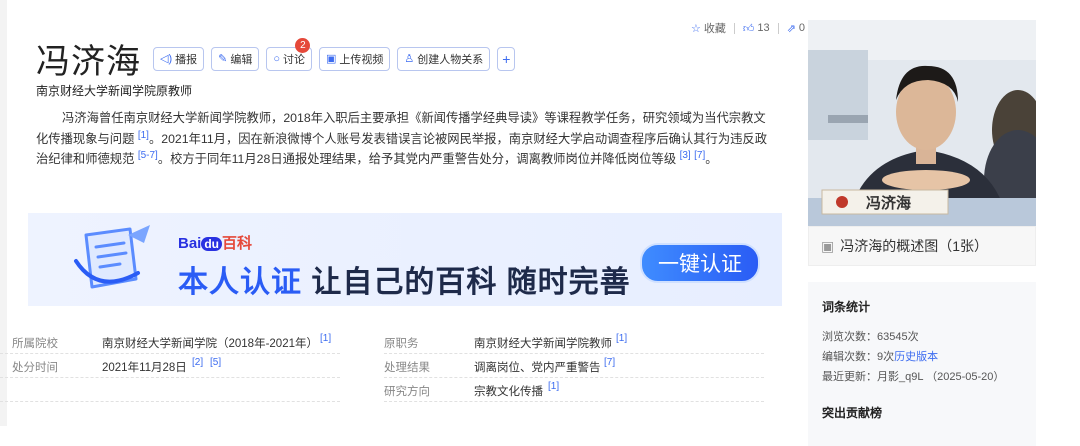 The width and height of the screenshot is (1080, 446). I want to click on reference-link: [5-7], so click(148, 155).